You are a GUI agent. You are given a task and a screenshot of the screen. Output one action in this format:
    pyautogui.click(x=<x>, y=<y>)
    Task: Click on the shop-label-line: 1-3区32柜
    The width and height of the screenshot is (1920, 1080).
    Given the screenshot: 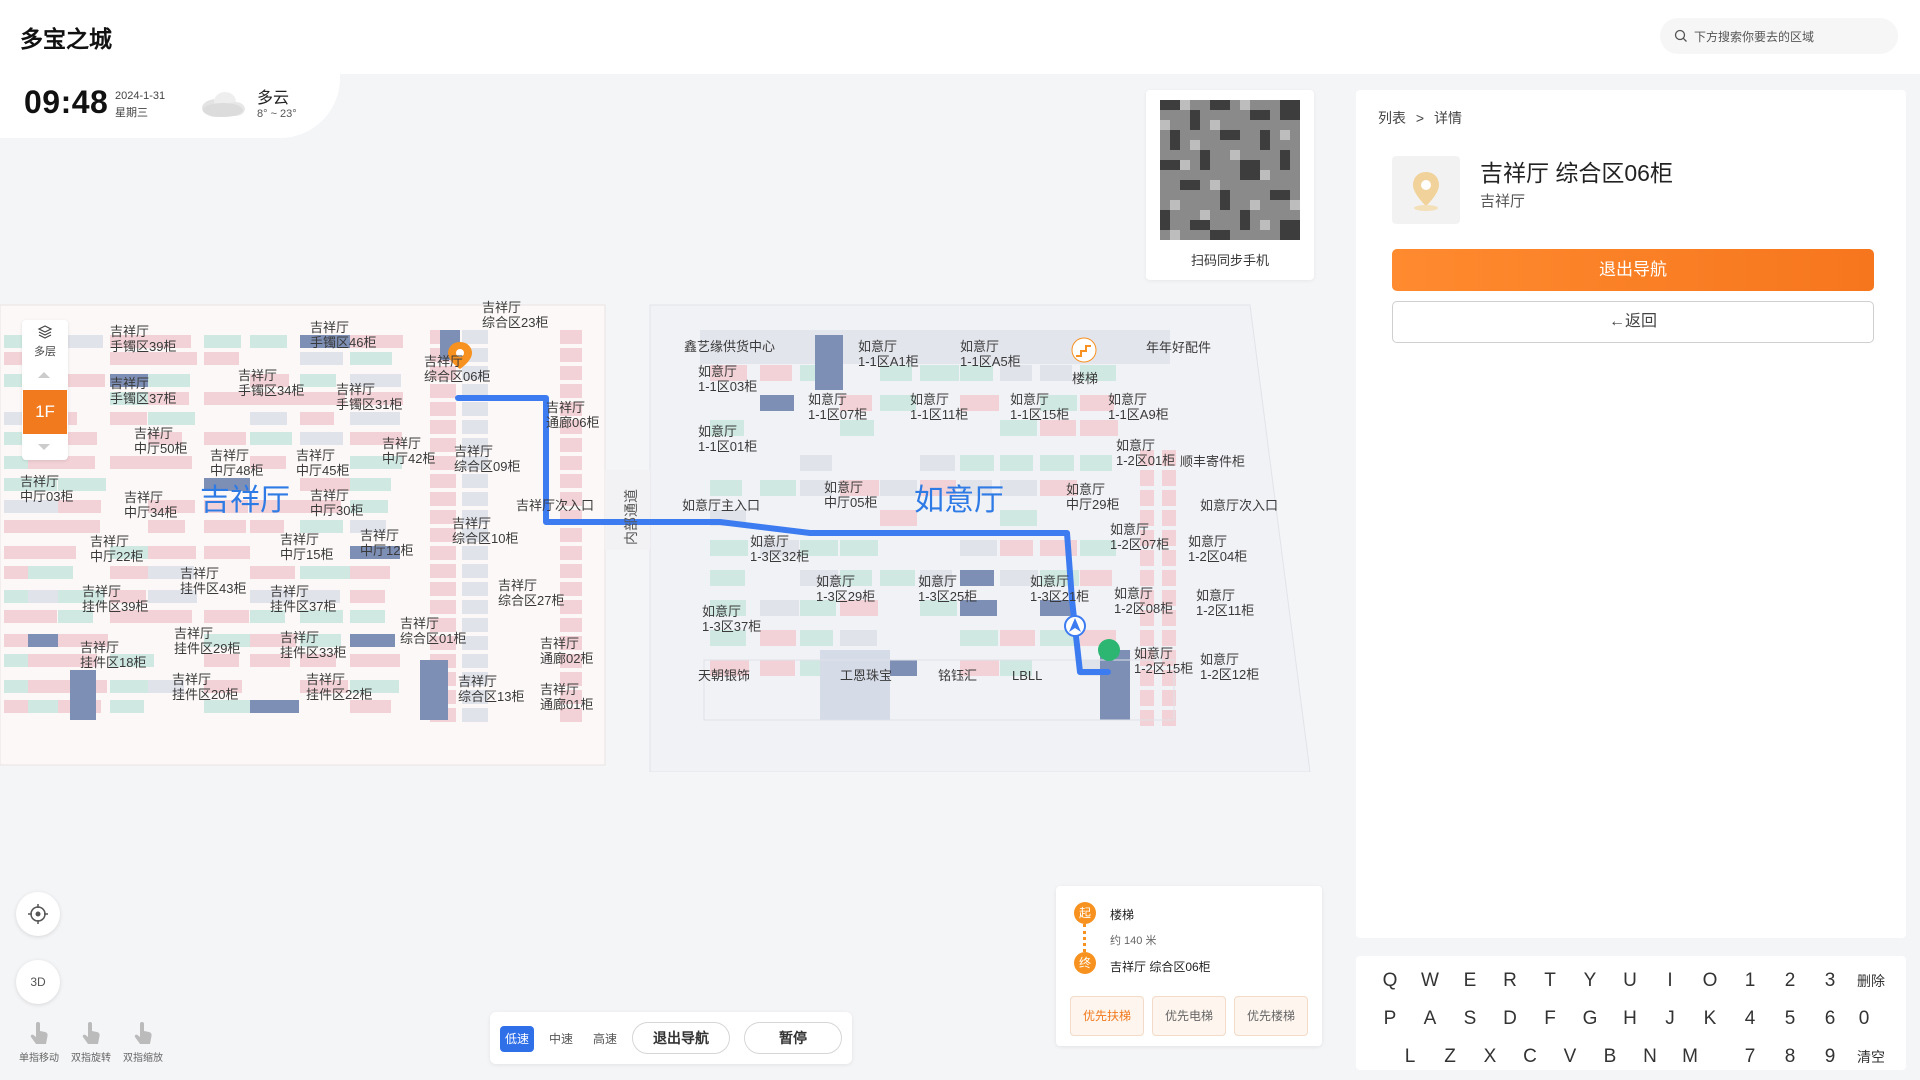 What is the action you would take?
    pyautogui.click(x=779, y=556)
    